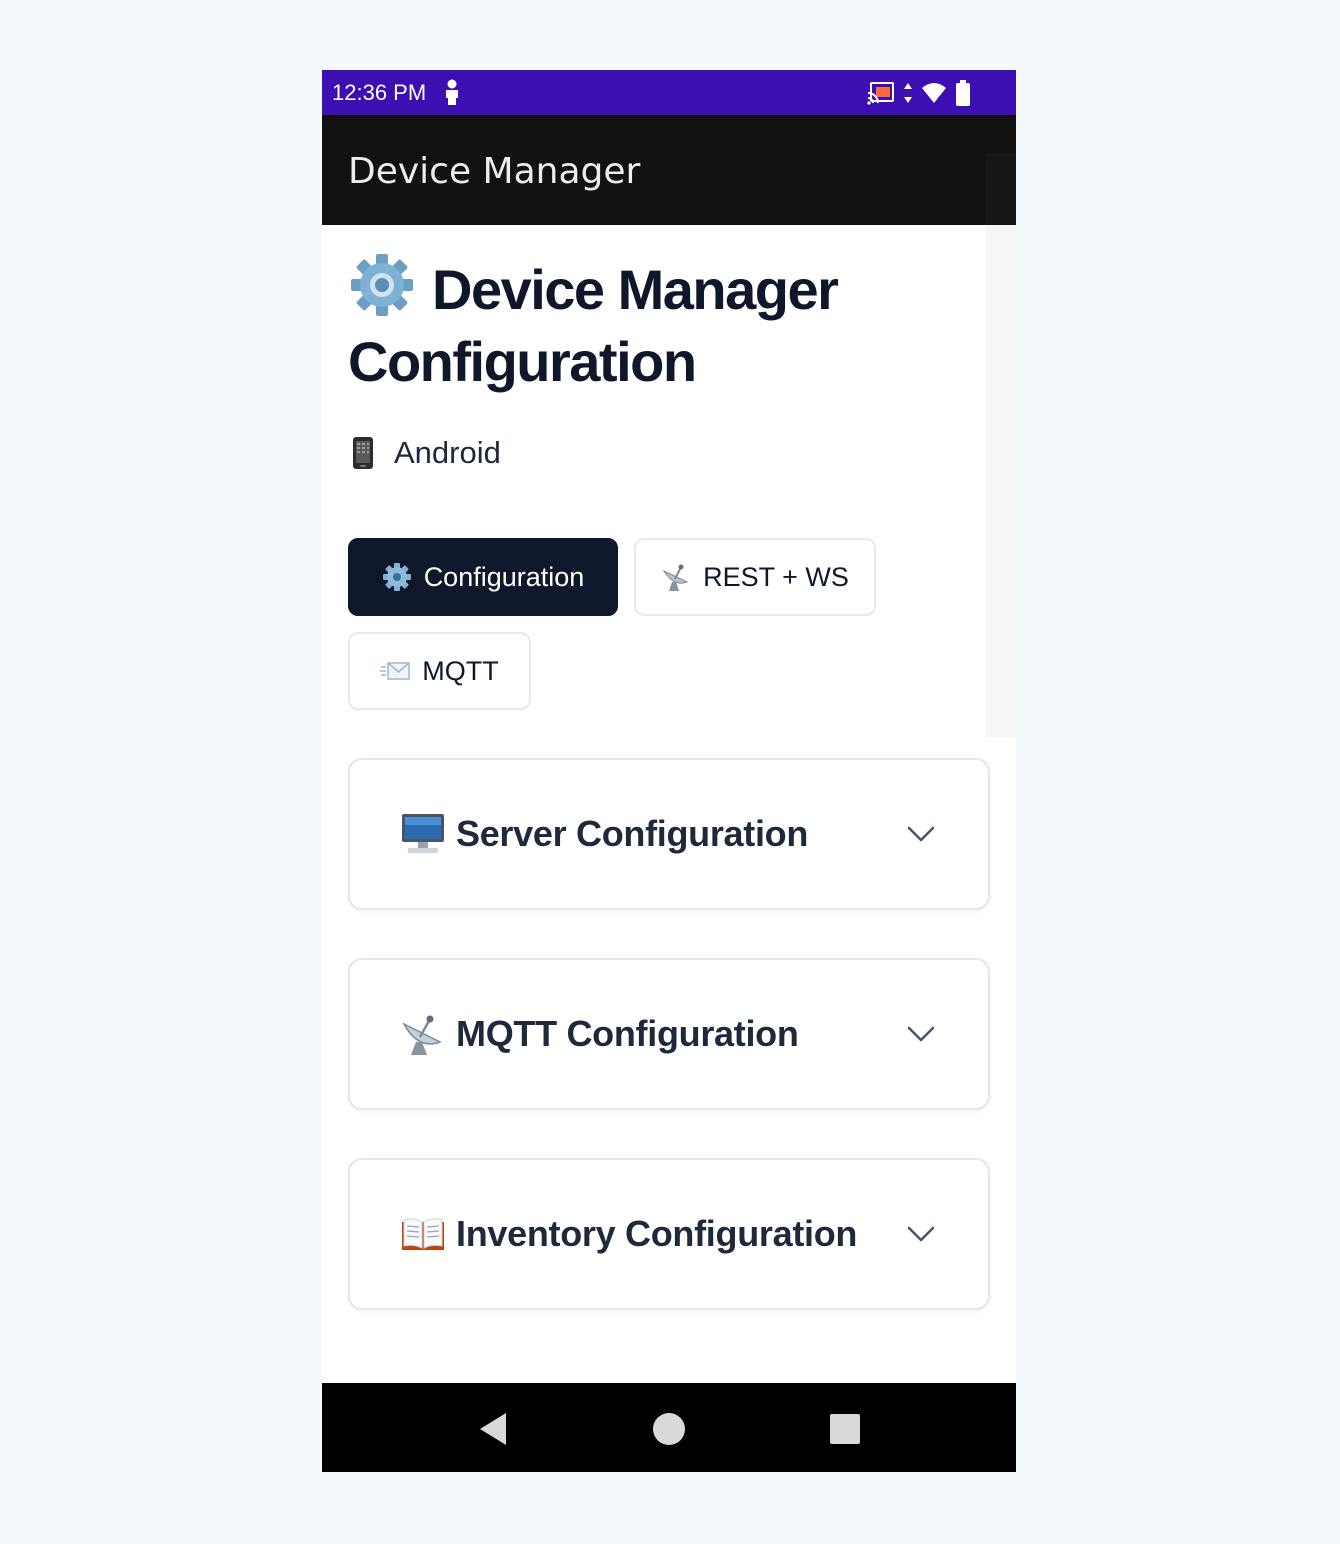 Image resolution: width=1340 pixels, height=1544 pixels. What do you see at coordinates (379, 92) in the screenshot?
I see `status-time: 12:36 PM` at bounding box center [379, 92].